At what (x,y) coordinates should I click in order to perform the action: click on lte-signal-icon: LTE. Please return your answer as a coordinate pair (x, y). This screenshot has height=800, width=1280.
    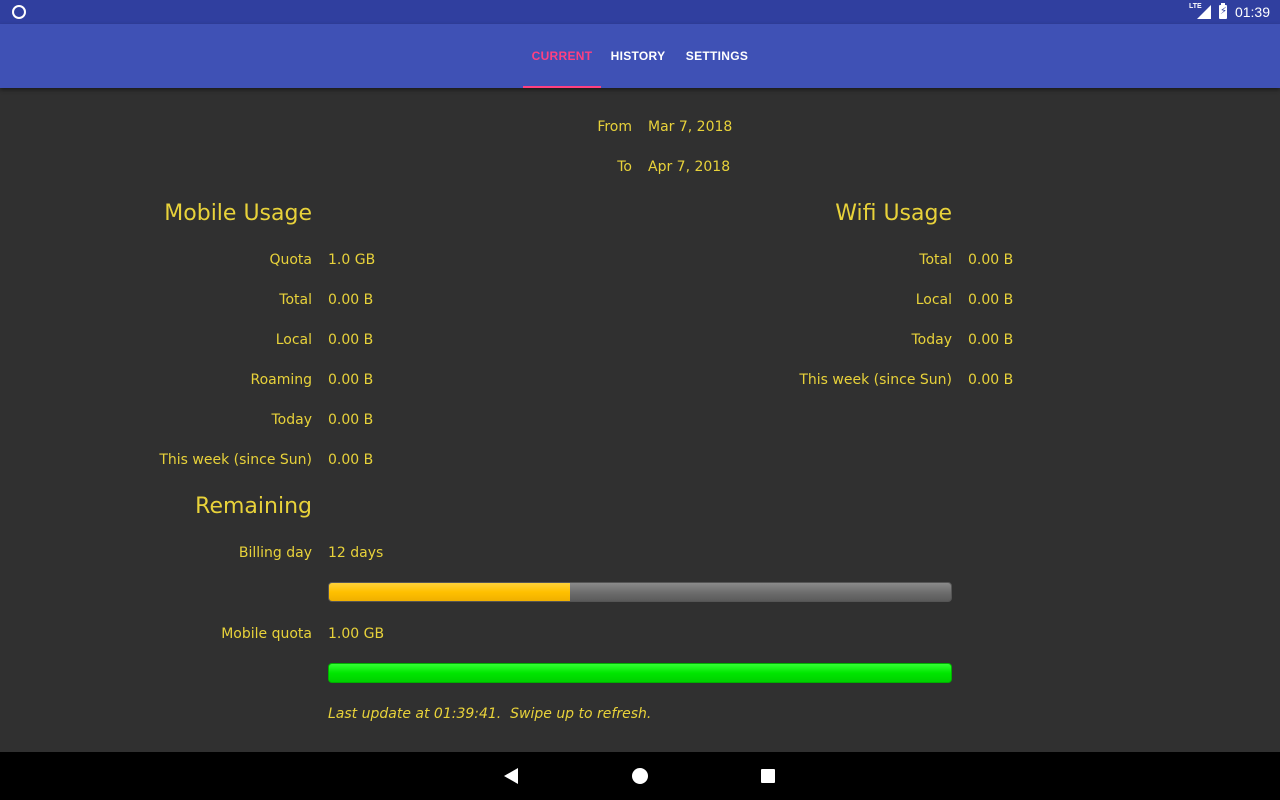
    Looking at the image, I should click on (1200, 11).